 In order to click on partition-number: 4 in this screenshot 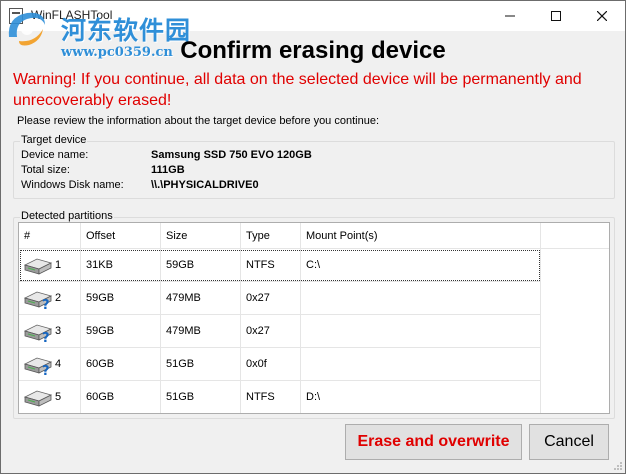, I will do `click(58, 364)`.